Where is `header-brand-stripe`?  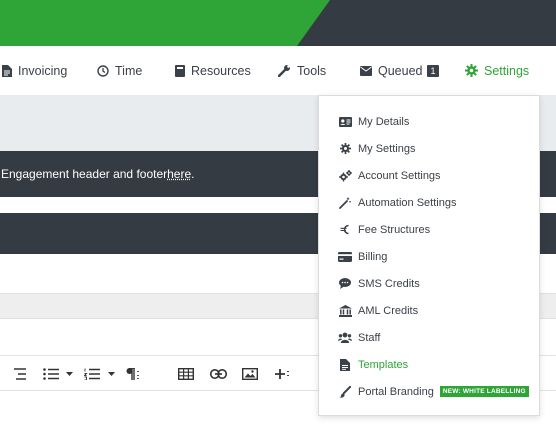 header-brand-stripe is located at coordinates (165, 23).